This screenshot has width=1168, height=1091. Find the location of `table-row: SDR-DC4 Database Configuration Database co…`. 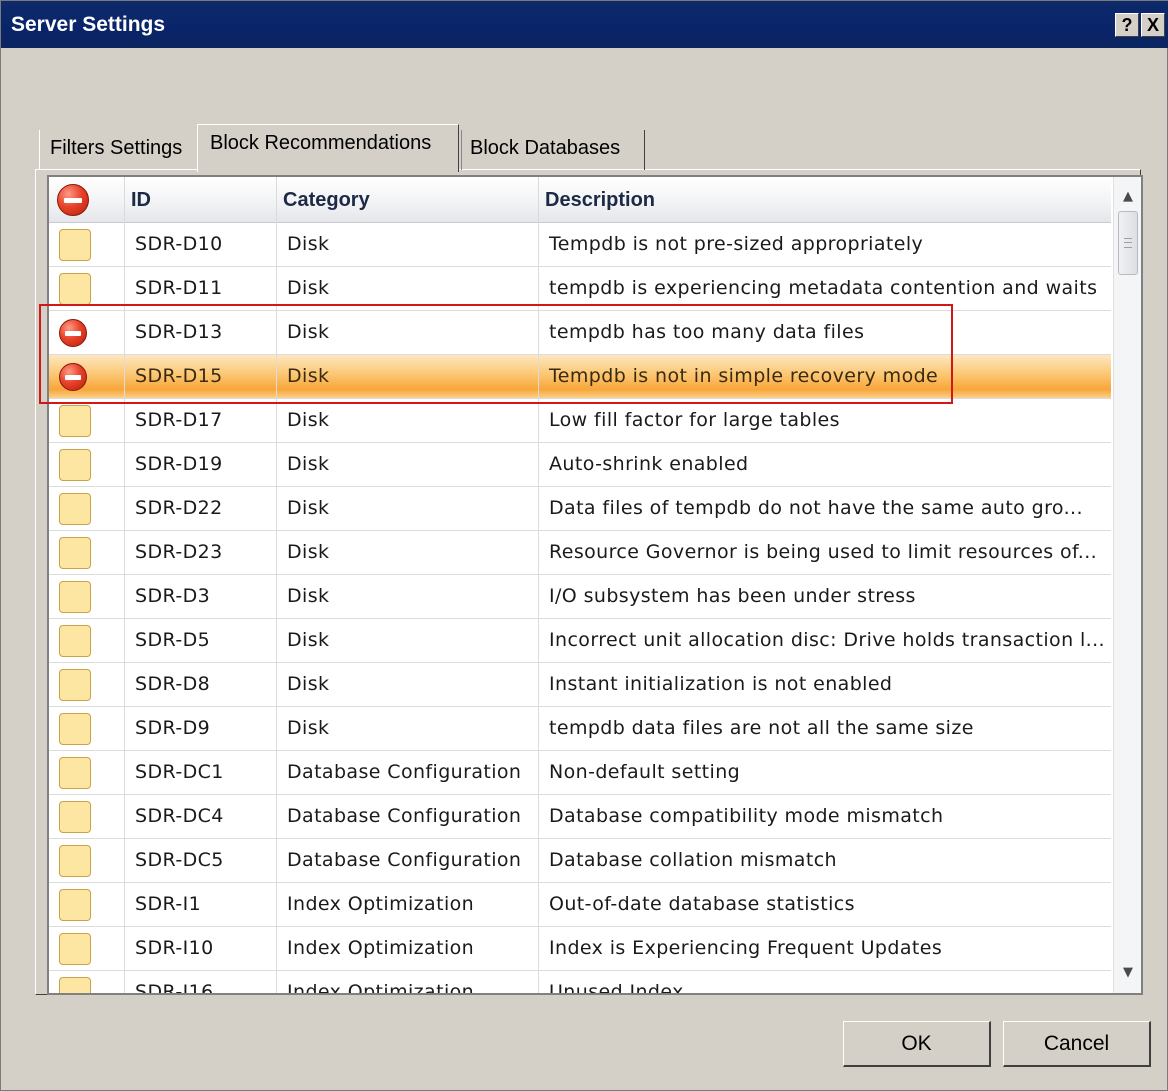

table-row: SDR-DC4 Database Configuration Database co… is located at coordinates (580, 817).